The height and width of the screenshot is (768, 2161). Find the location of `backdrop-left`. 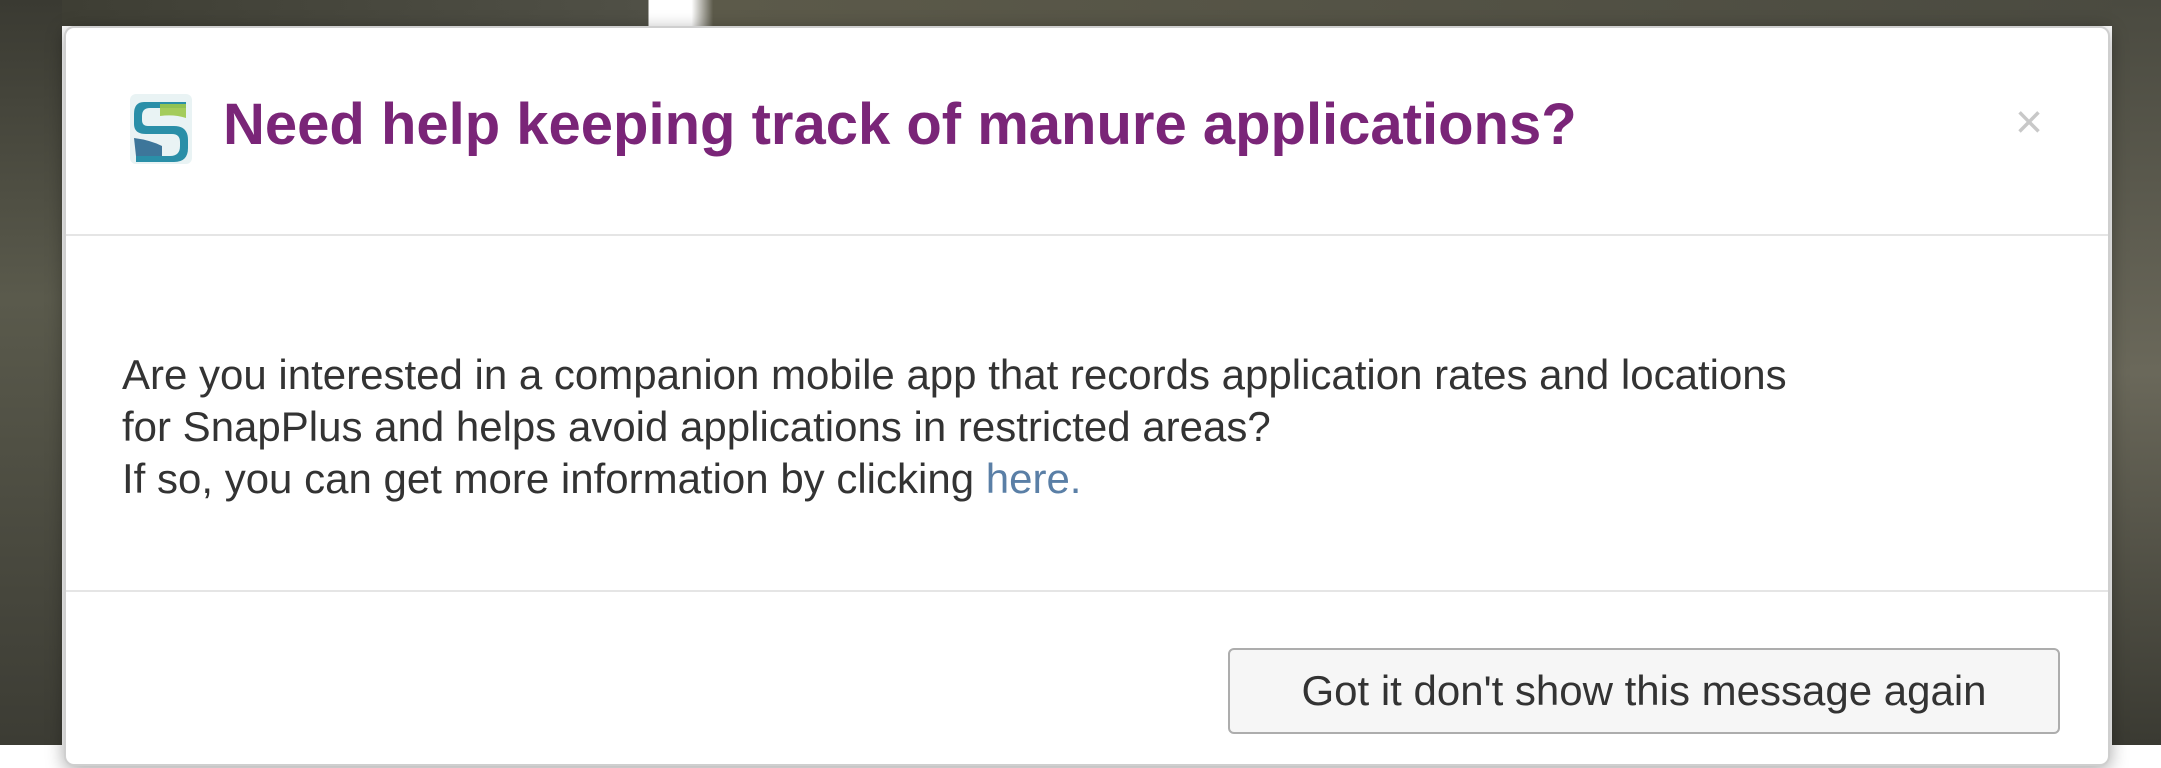

backdrop-left is located at coordinates (31, 372).